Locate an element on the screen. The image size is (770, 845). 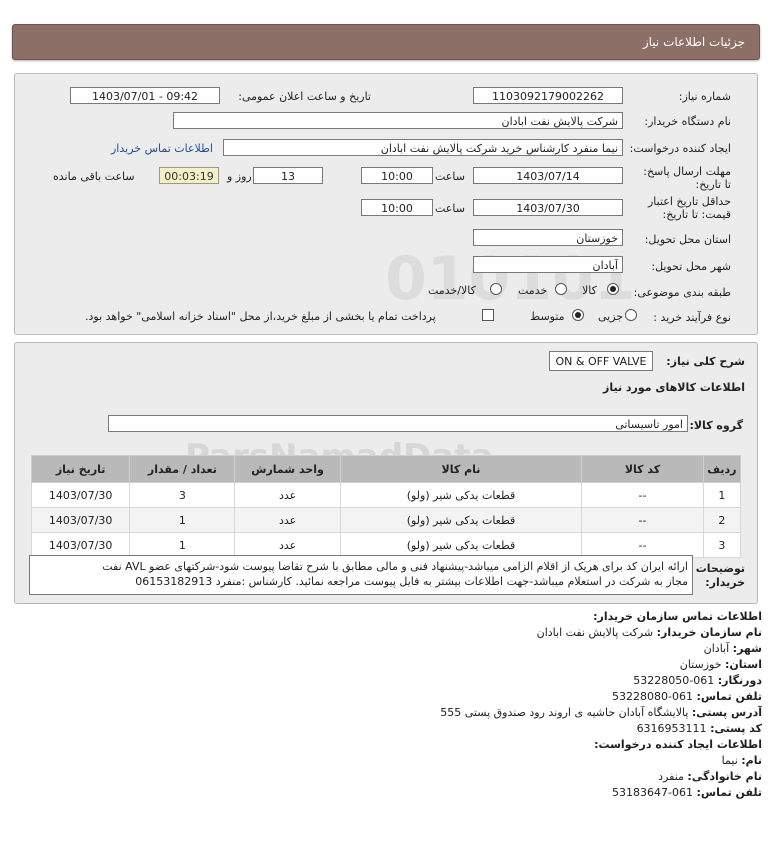
col-need-date: تاریخ نیاز is located at coordinates (80, 469).